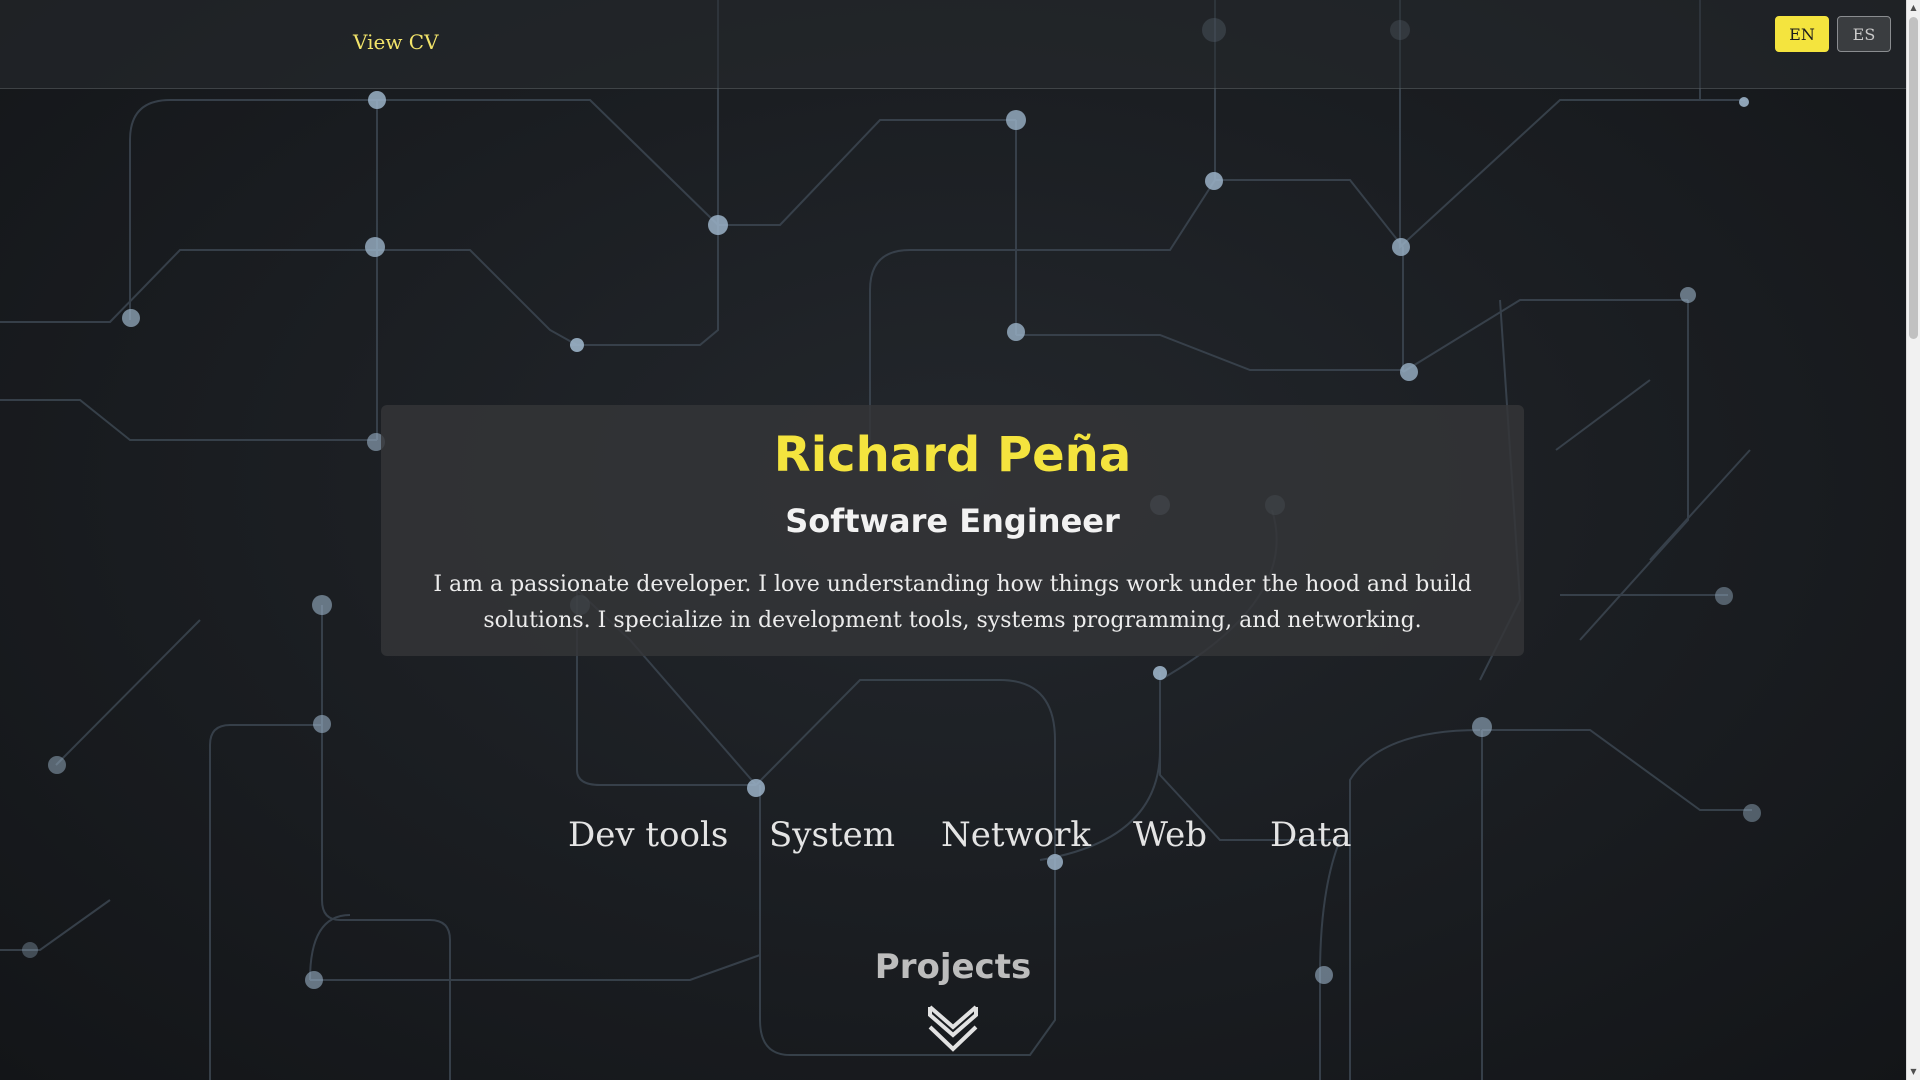 This screenshot has height=1080, width=1920. Describe the element at coordinates (1802, 34) in the screenshot. I see `language-button-en: EN` at that location.